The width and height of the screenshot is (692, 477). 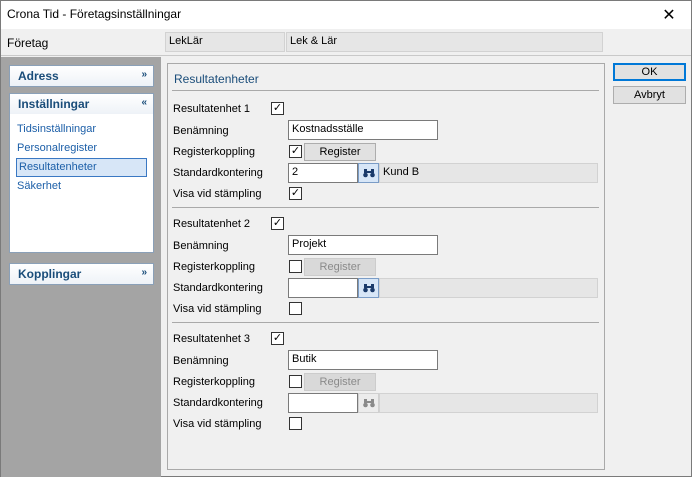 I want to click on account-name-display: Kund B, so click(x=488, y=173).